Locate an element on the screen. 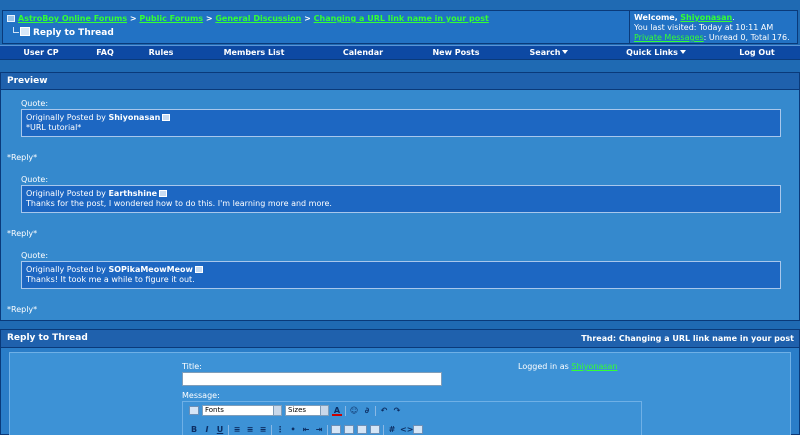  title-input is located at coordinates (312, 379).